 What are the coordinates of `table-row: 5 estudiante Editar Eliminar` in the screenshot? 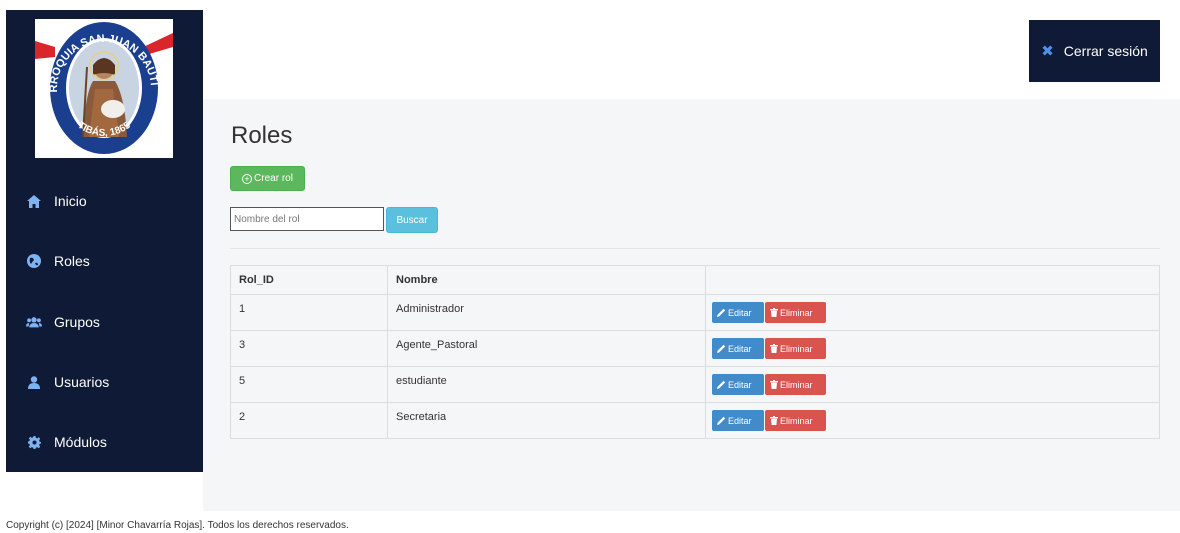 It's located at (695, 384).